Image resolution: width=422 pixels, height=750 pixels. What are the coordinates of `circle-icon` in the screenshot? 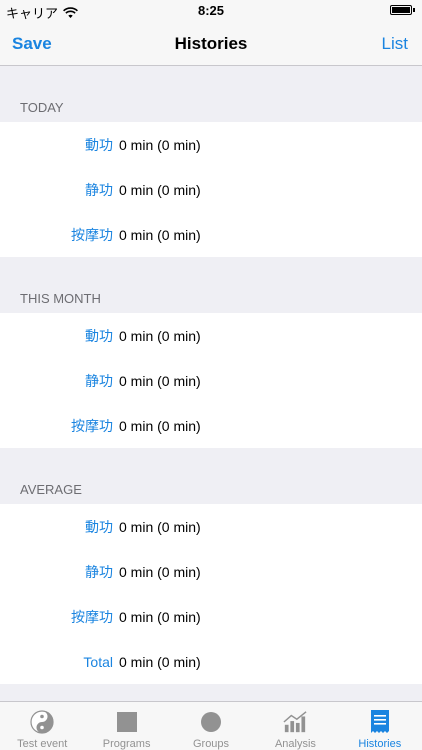 It's located at (211, 722).